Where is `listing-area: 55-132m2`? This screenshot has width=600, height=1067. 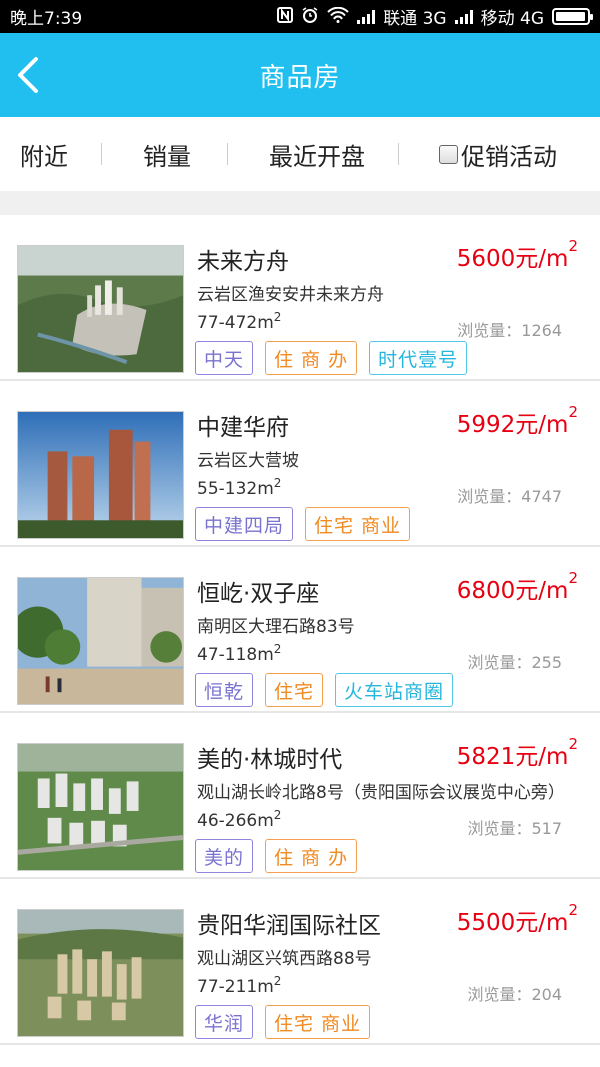
listing-area: 55-132m2 is located at coordinates (239, 487).